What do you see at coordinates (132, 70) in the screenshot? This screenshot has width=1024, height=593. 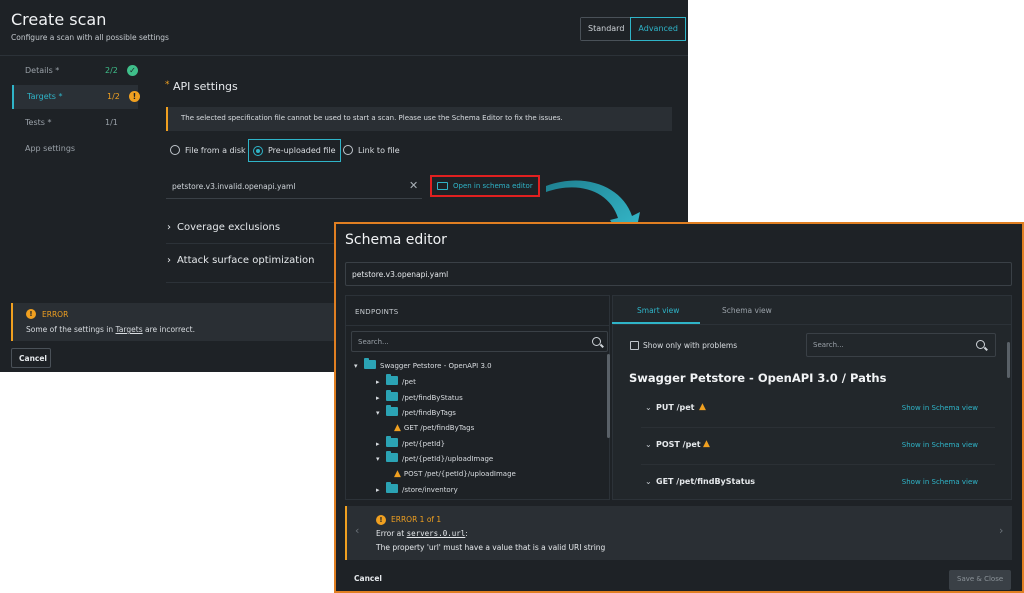 I see `check-circle-icon: ✓` at bounding box center [132, 70].